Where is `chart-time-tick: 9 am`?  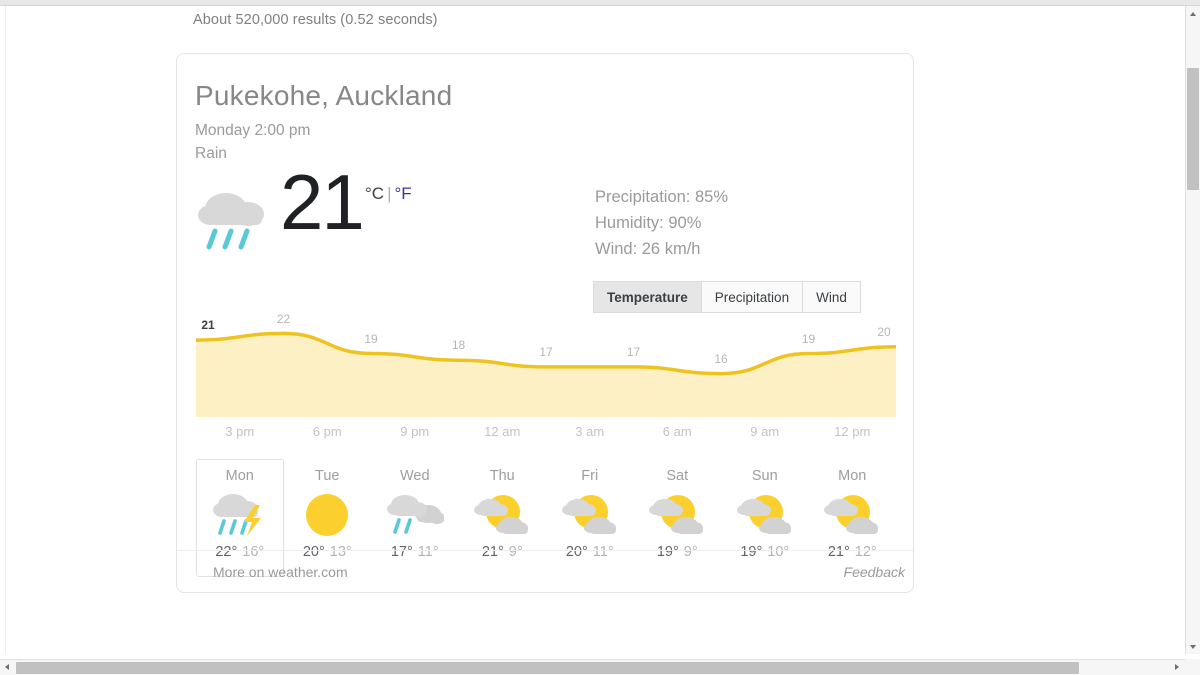
chart-time-tick: 9 am is located at coordinates (765, 431).